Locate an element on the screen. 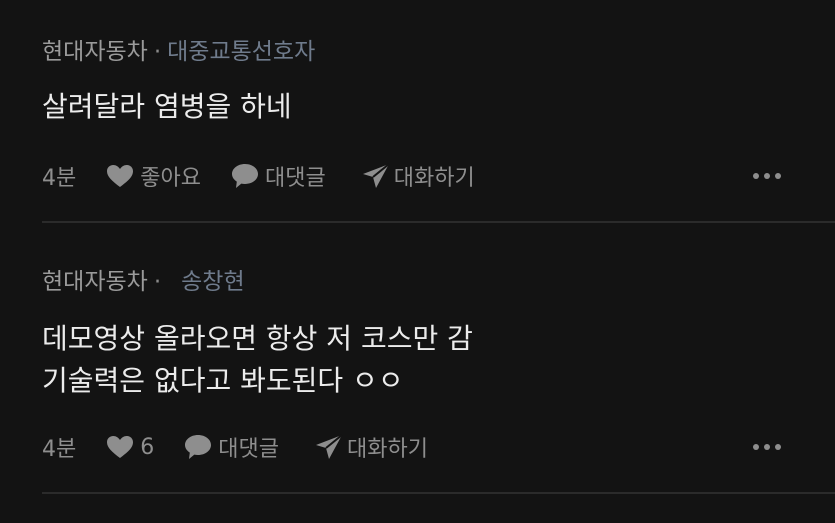  comment-body: 살려달라 염병을 하네 is located at coordinates (167, 107).